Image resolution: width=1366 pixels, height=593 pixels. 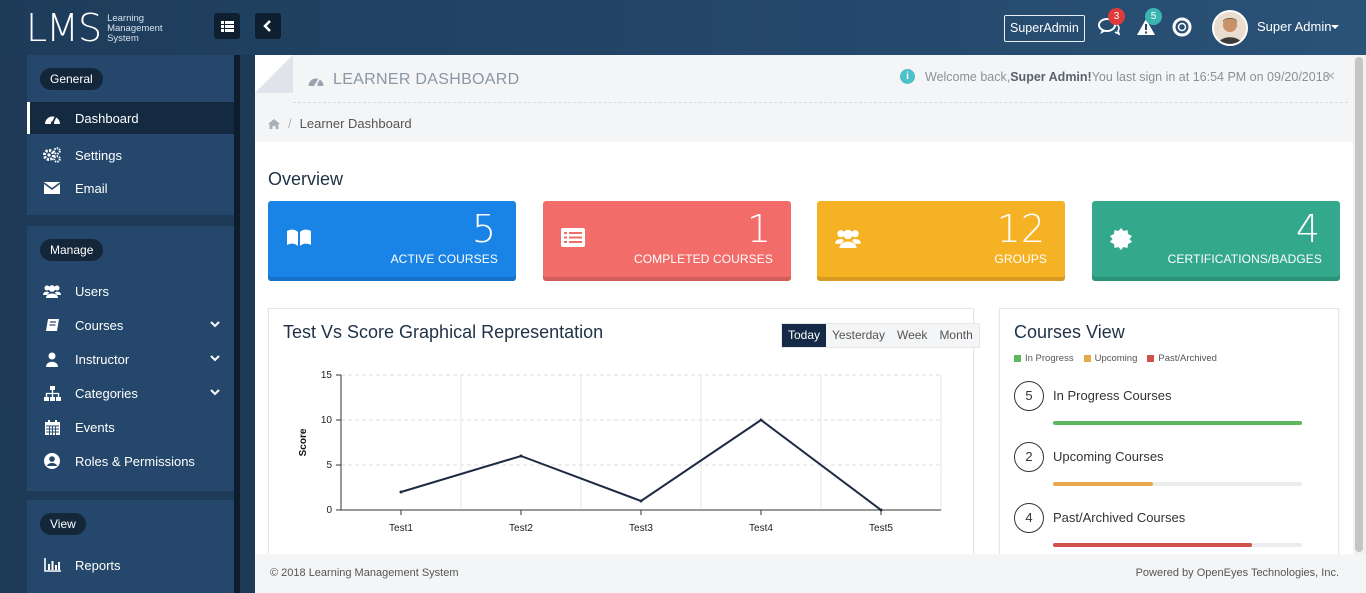 What do you see at coordinates (135, 461) in the screenshot?
I see `sidebar-item-label: Roles & Permissions` at bounding box center [135, 461].